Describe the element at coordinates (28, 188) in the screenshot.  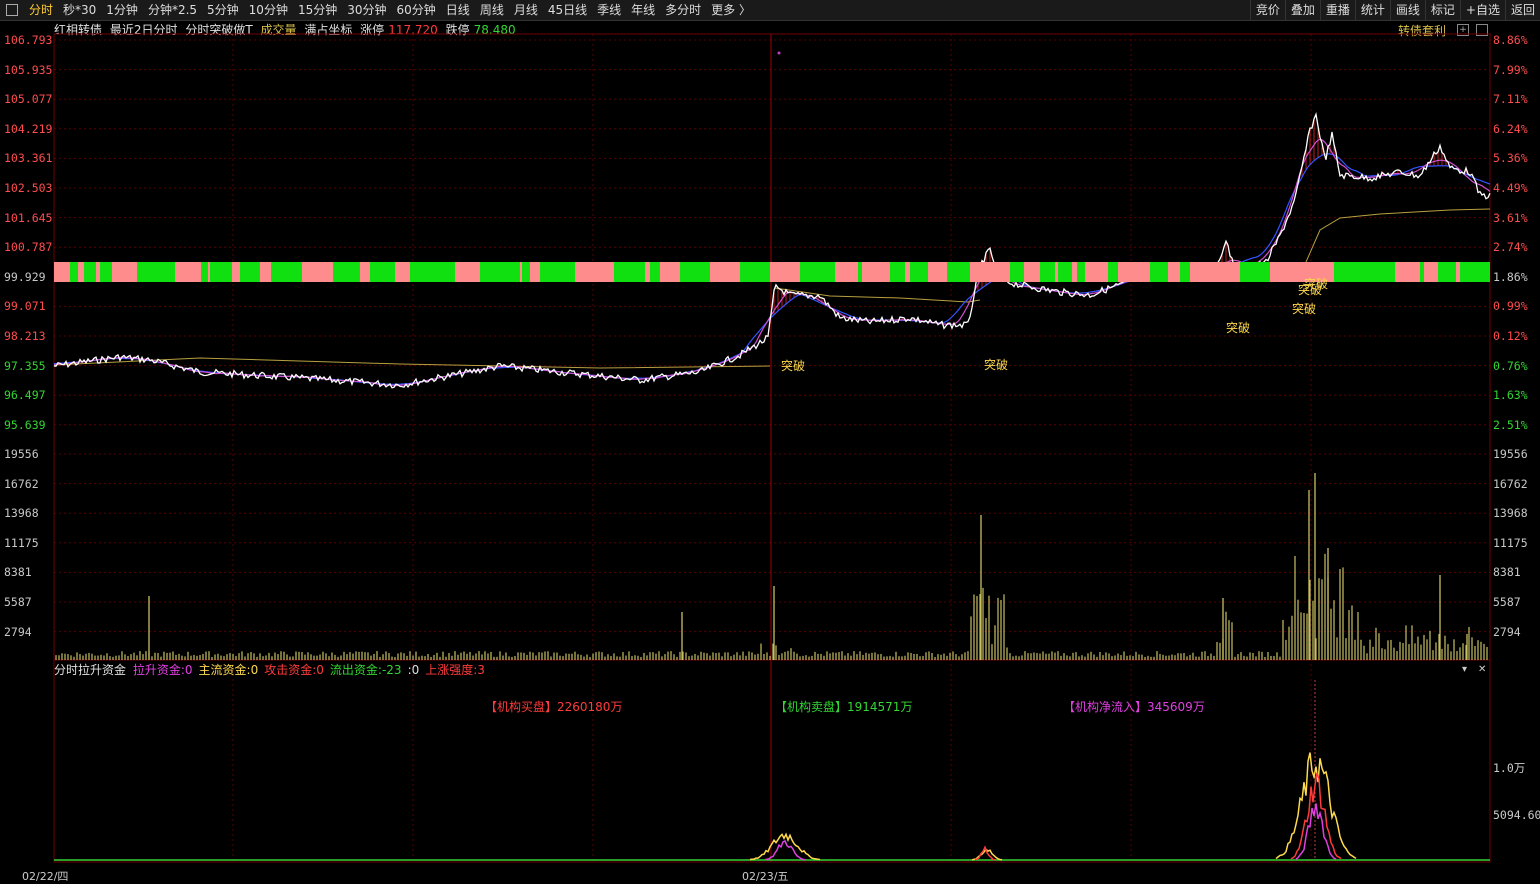
I see `axis-label: 102.503` at that location.